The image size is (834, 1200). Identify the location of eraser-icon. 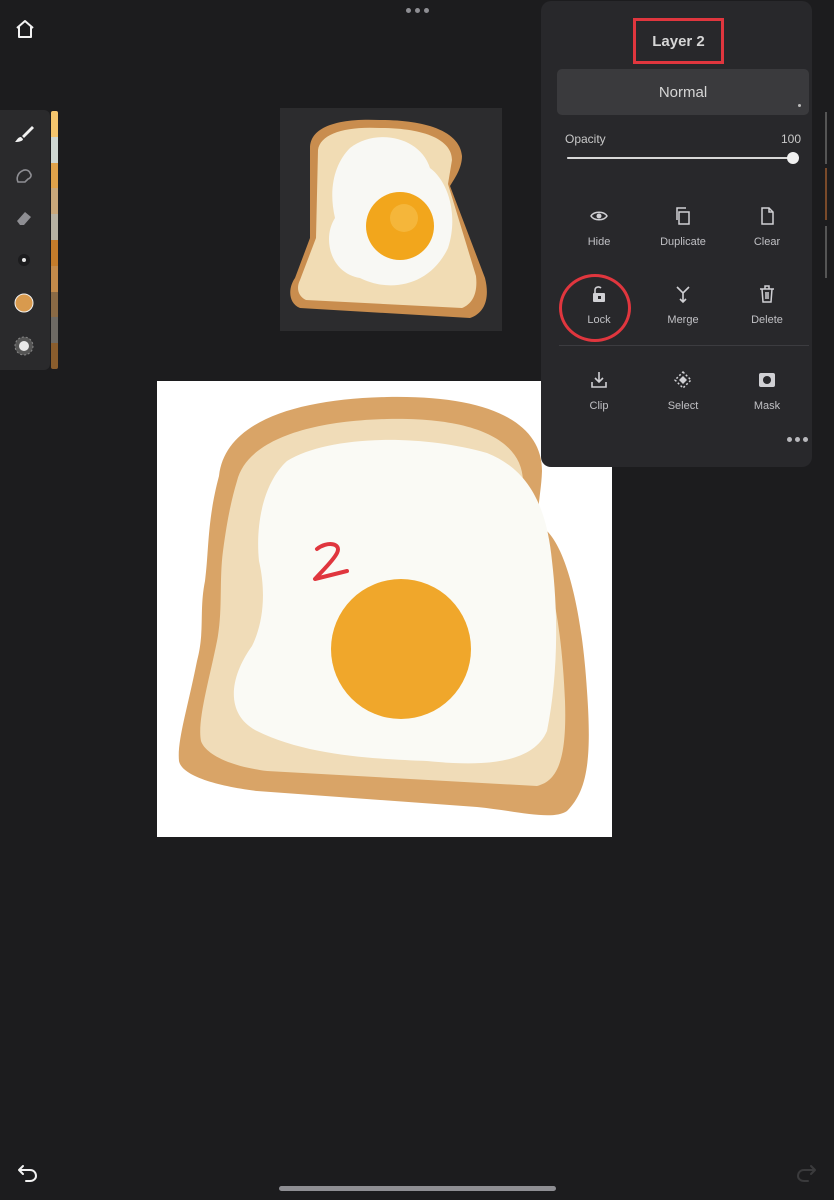
(24, 218).